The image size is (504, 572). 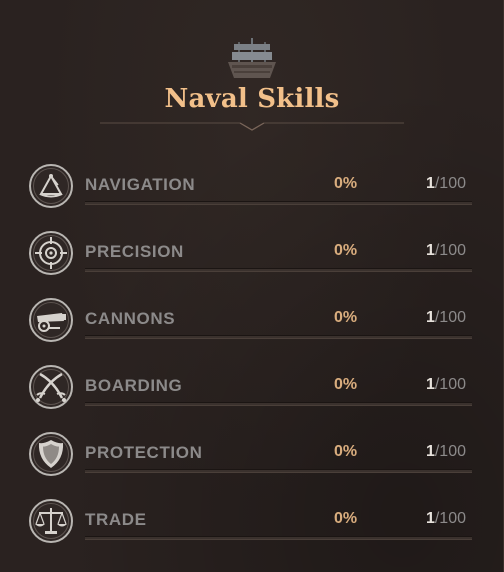 I want to click on skill-name: BOARDING, so click(x=134, y=385).